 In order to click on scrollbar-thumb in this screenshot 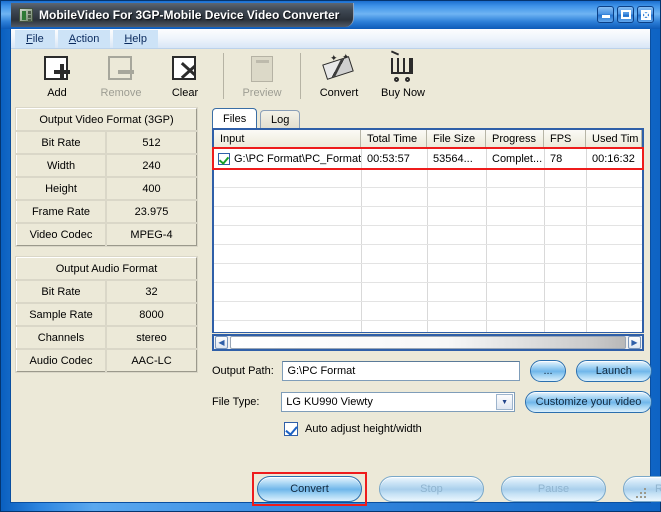, I will do `click(428, 342)`.